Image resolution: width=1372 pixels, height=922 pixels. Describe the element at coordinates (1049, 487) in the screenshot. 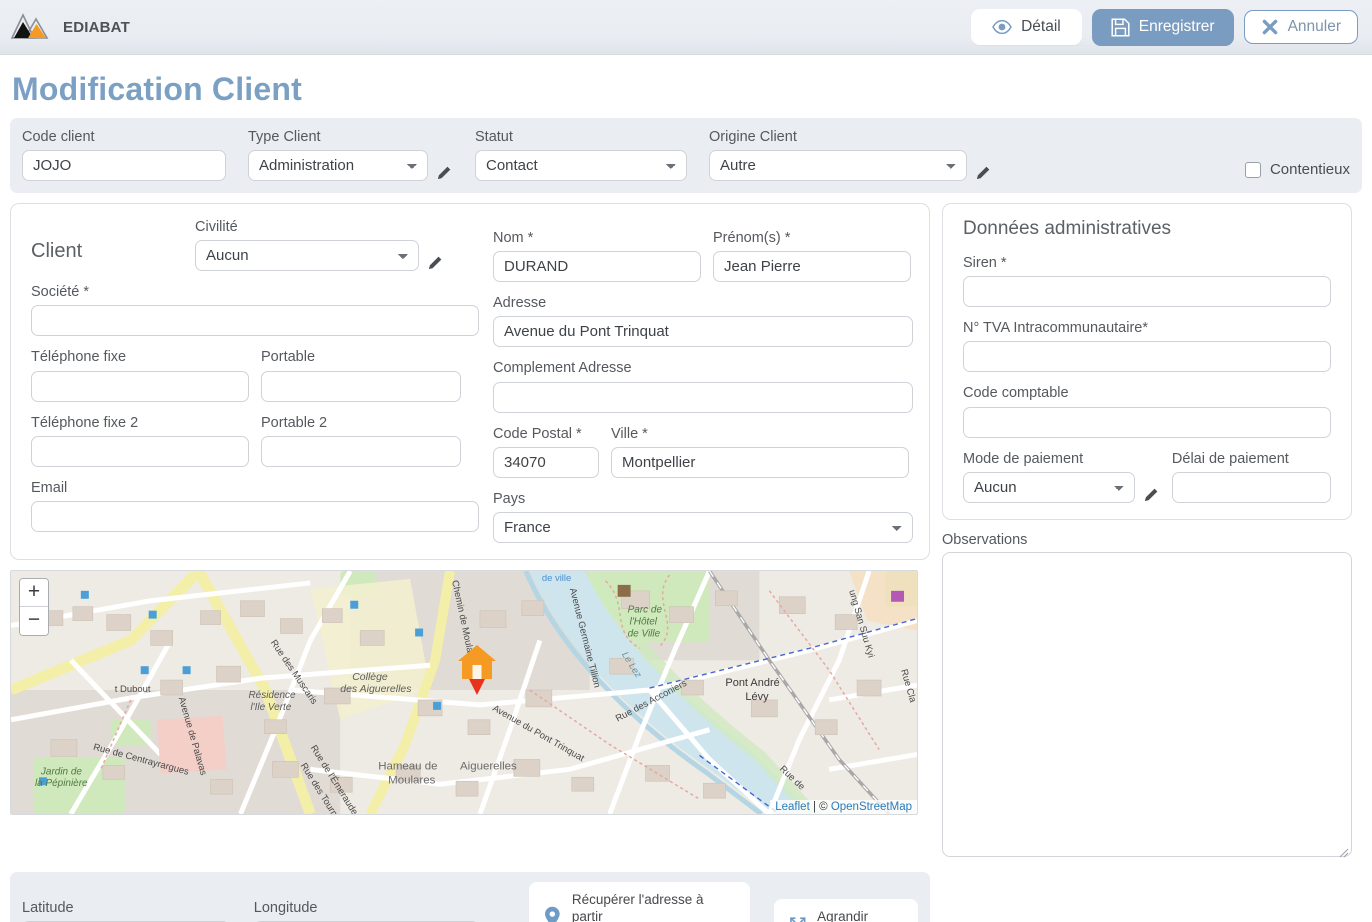

I see `mode-paiement-select: Aucun` at that location.